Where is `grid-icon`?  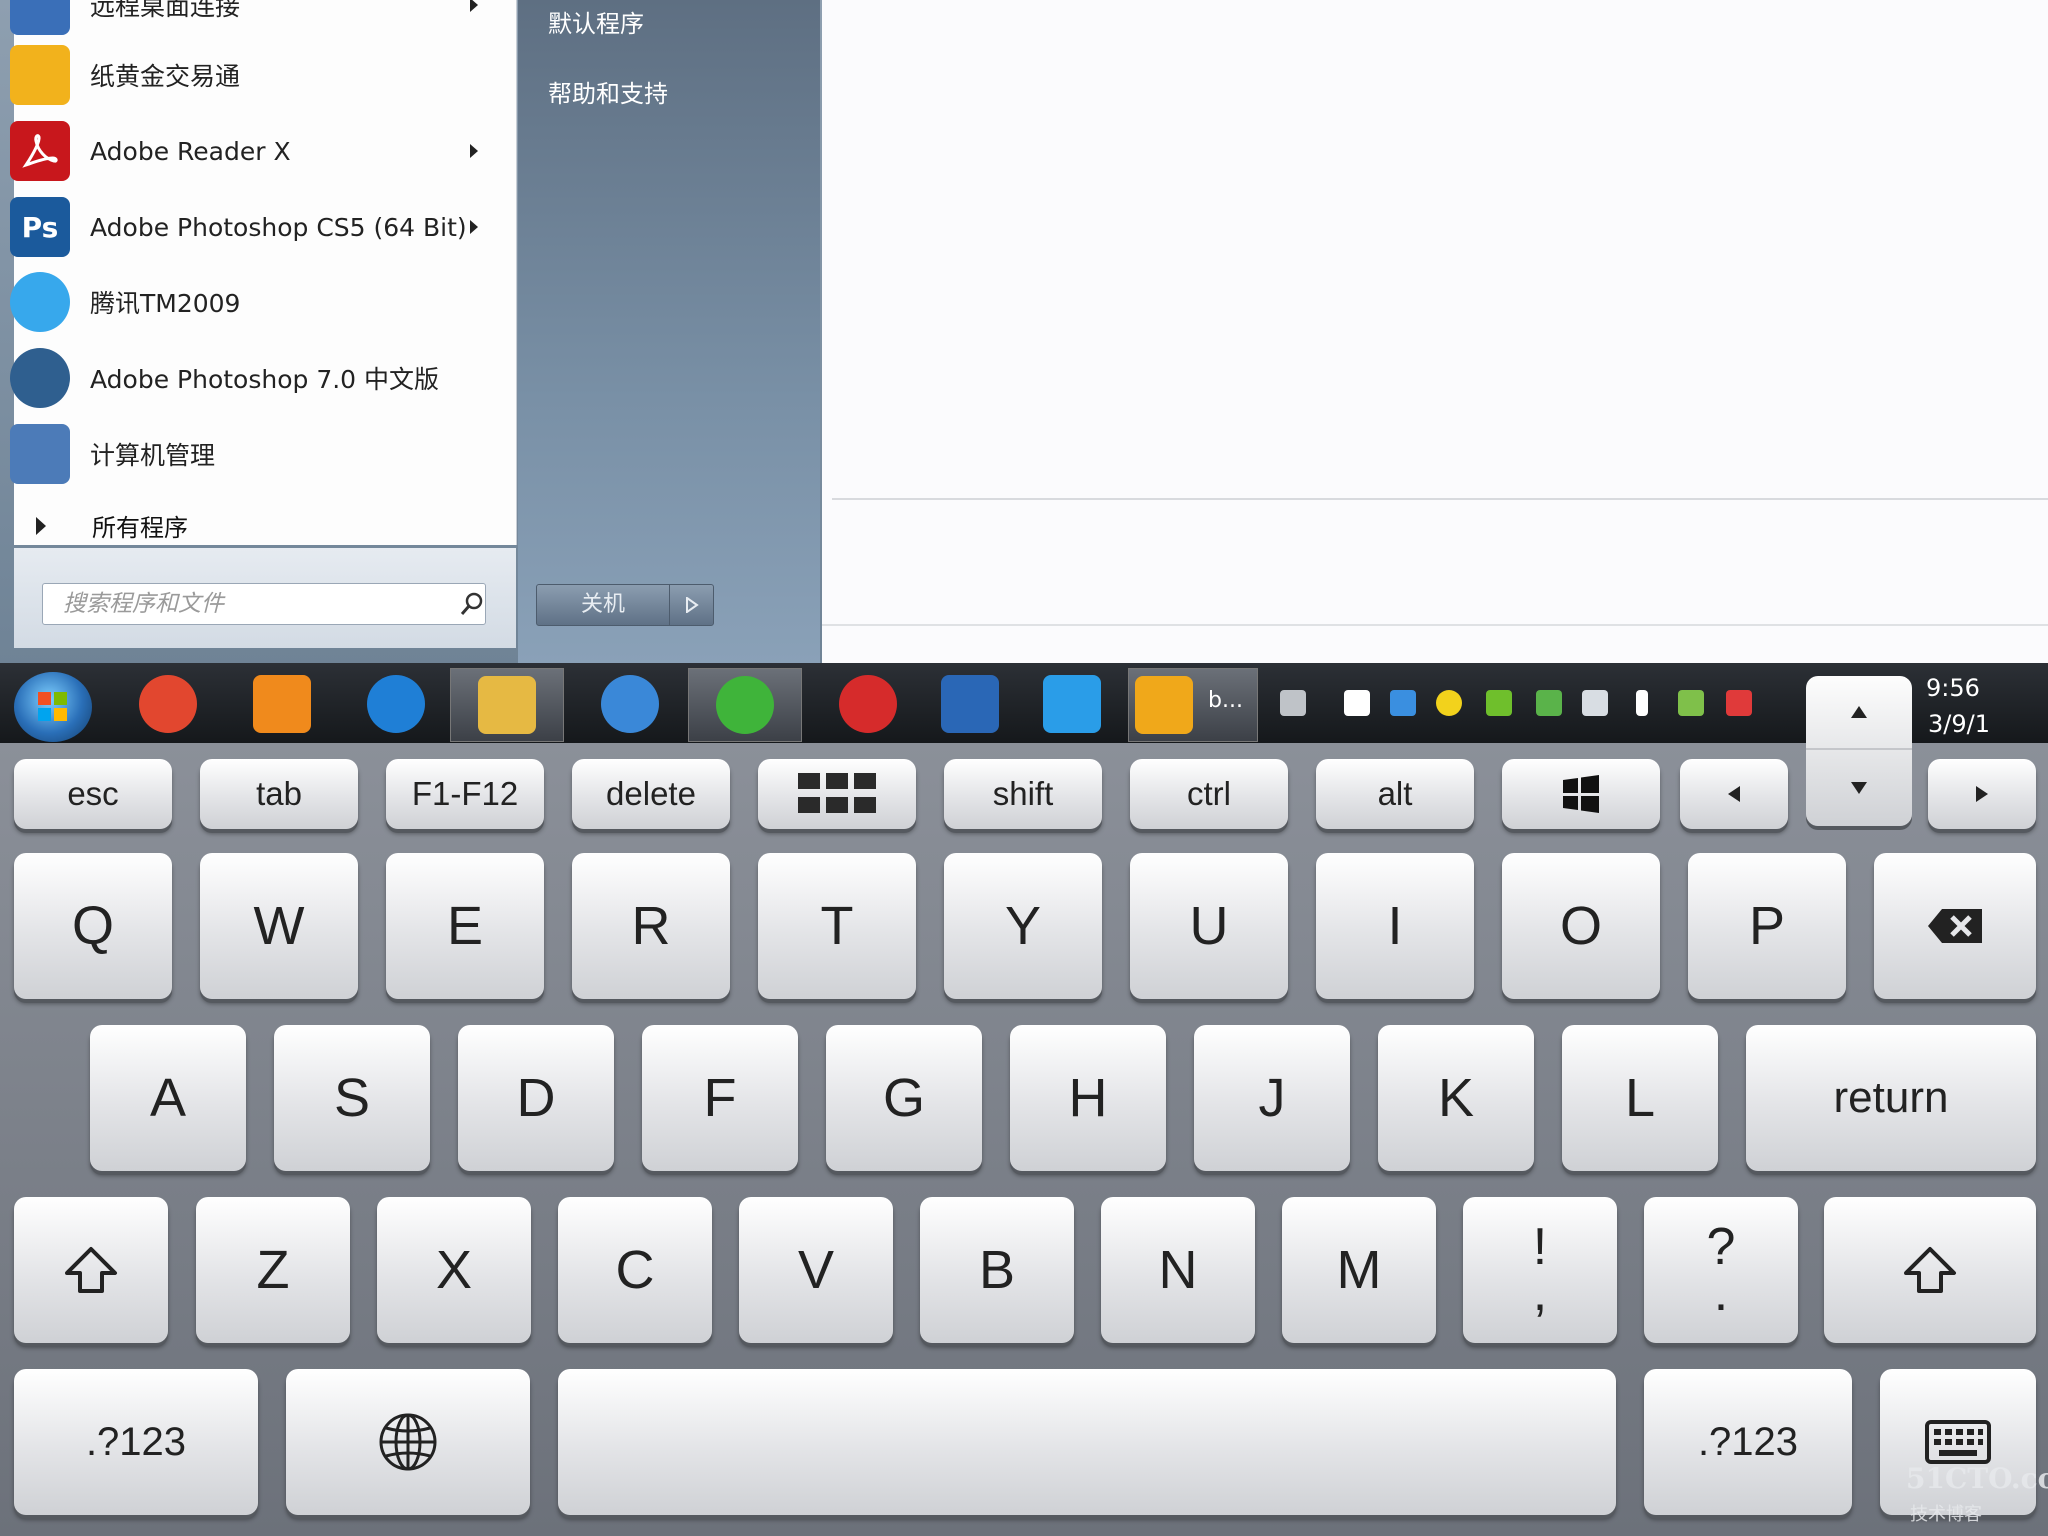
grid-icon is located at coordinates (837, 793).